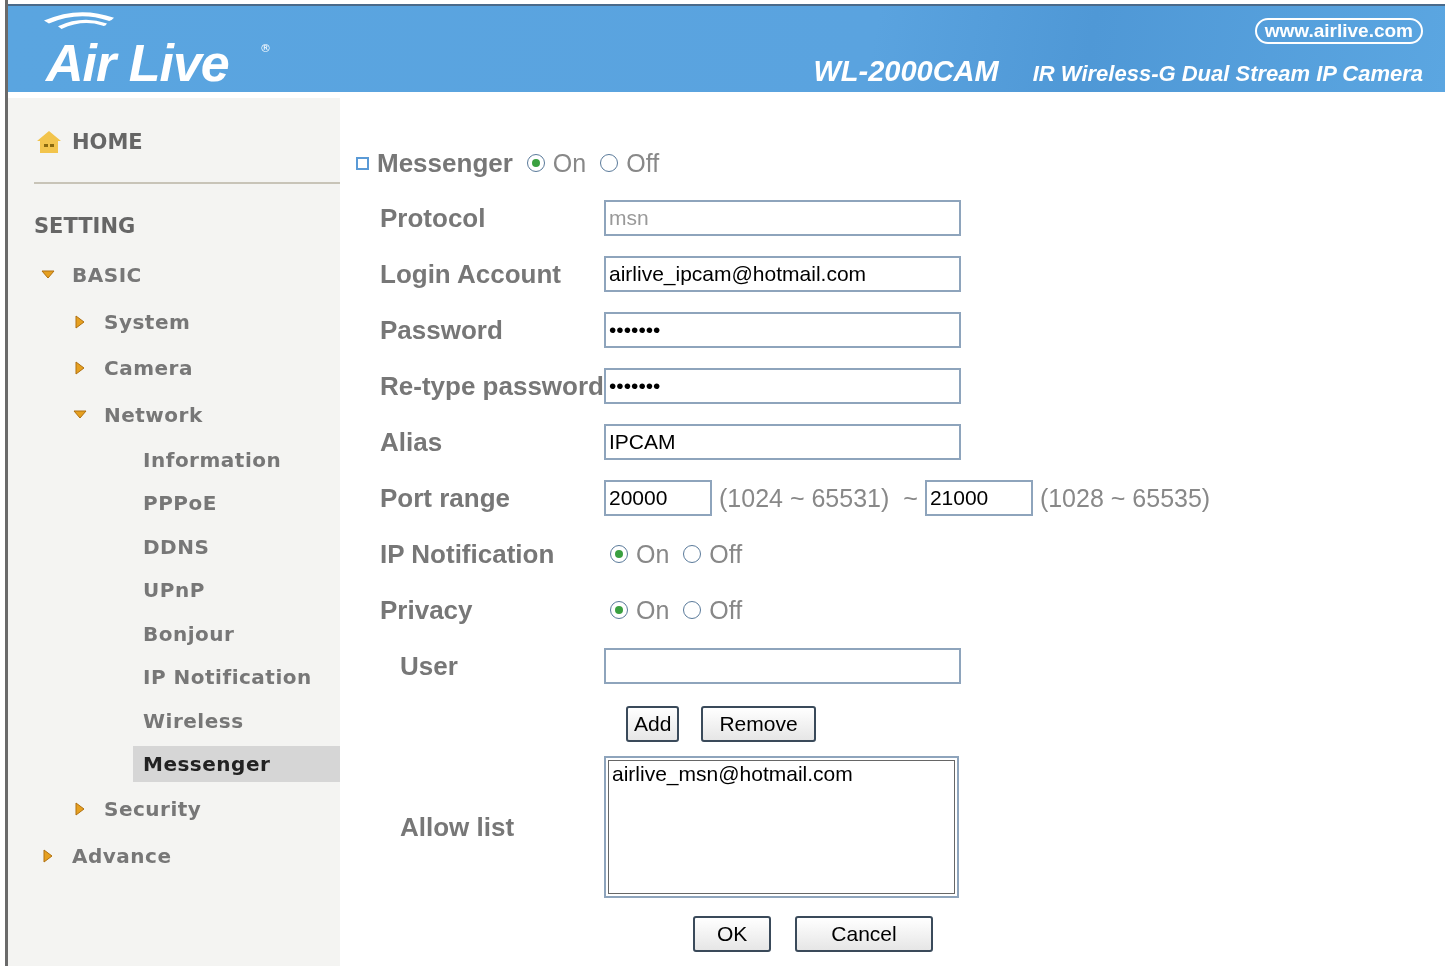 This screenshot has height=966, width=1445. I want to click on menu-item: System, so click(152, 321).